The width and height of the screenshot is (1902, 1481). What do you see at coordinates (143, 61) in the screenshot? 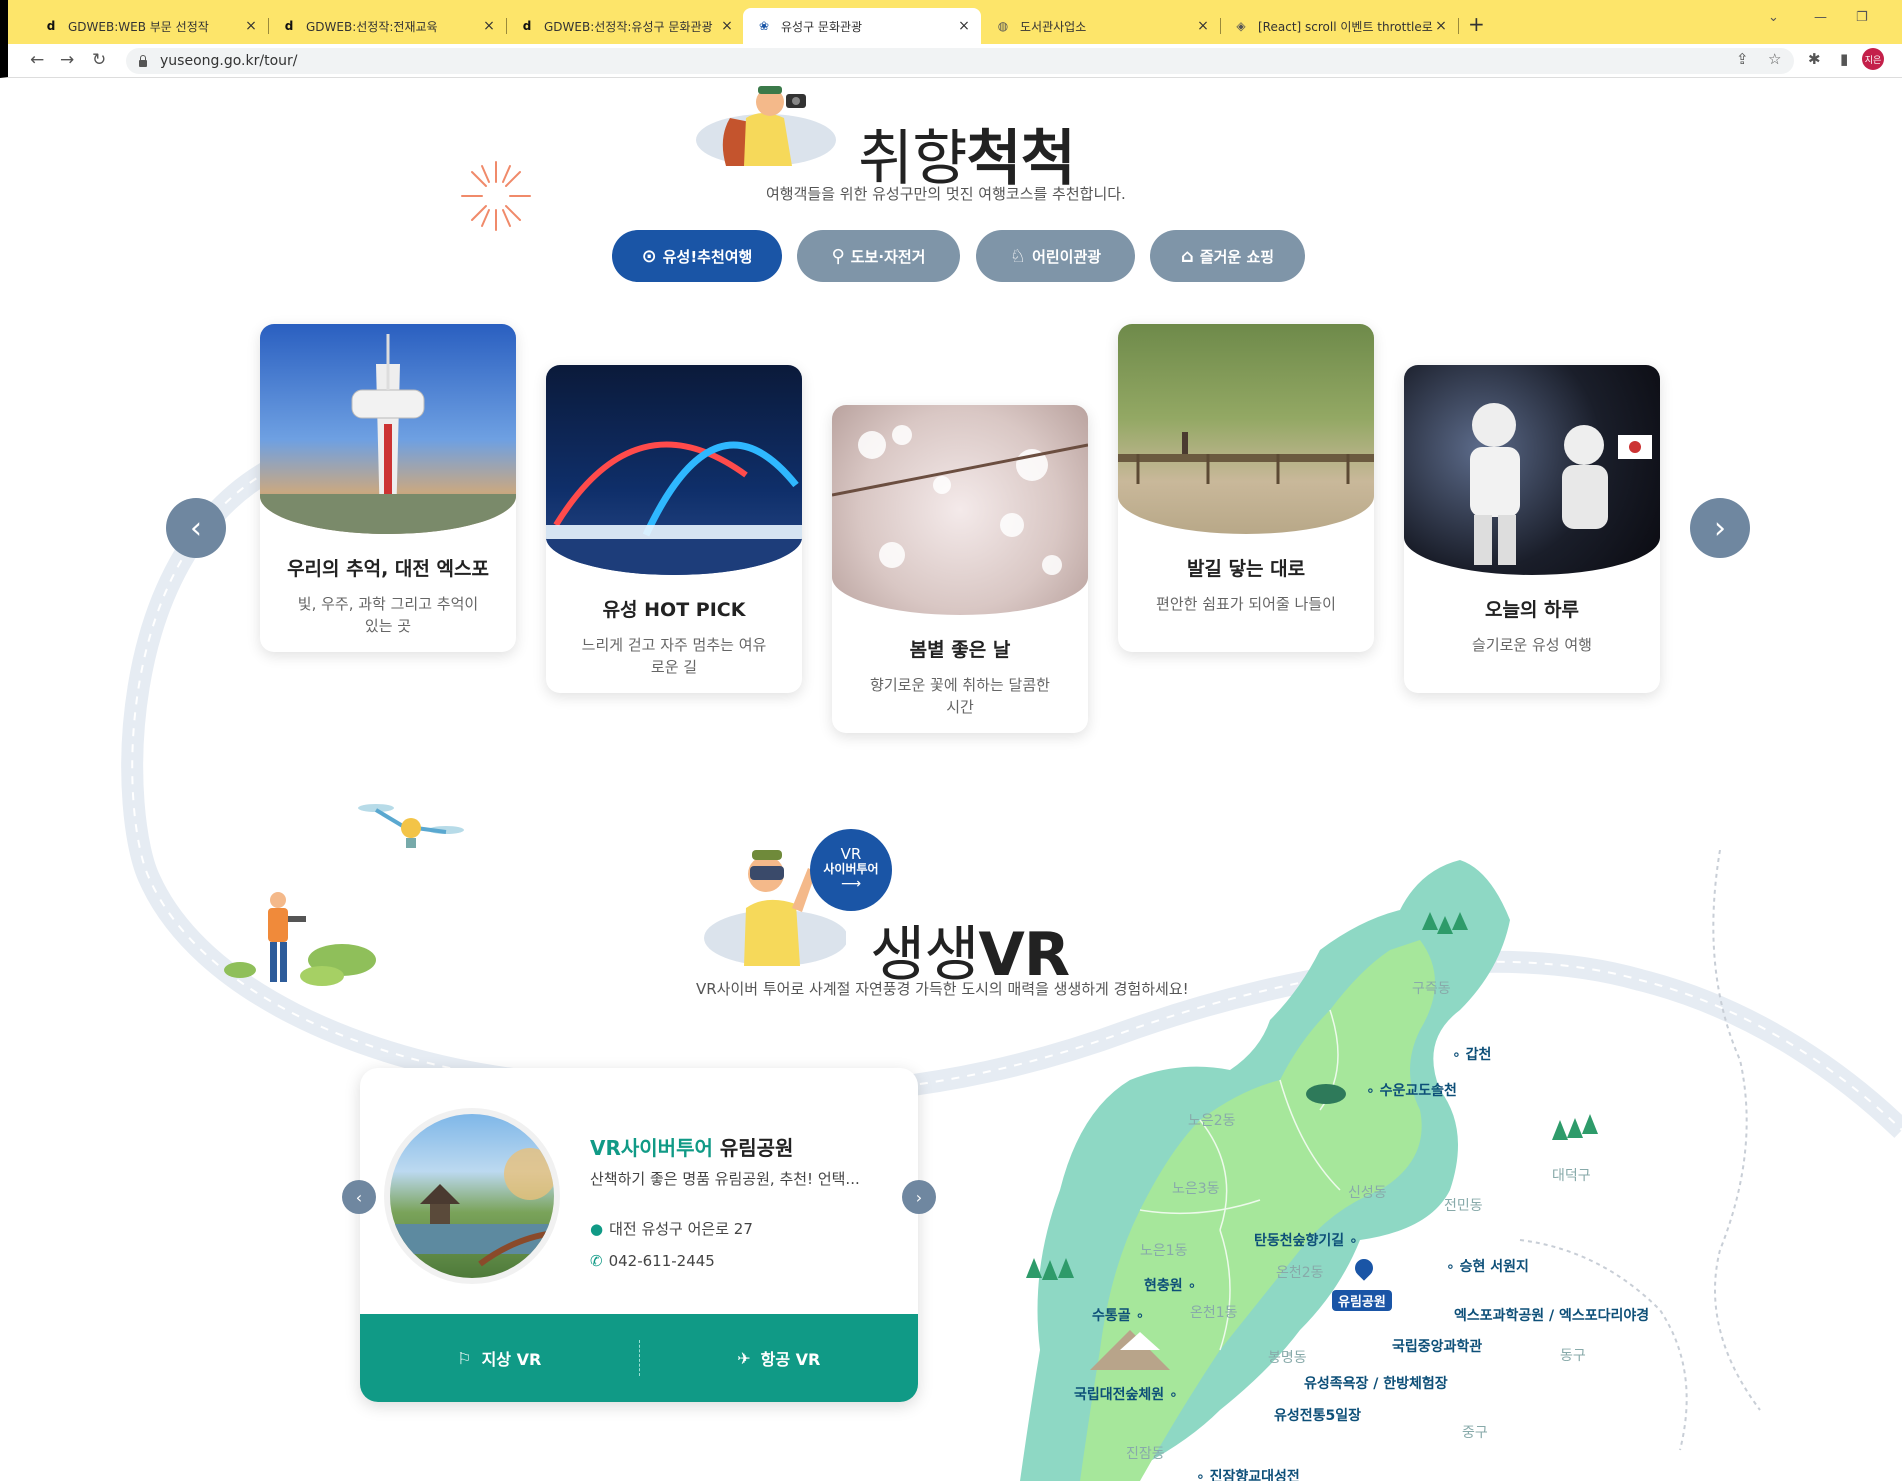
I see `lock-icon` at bounding box center [143, 61].